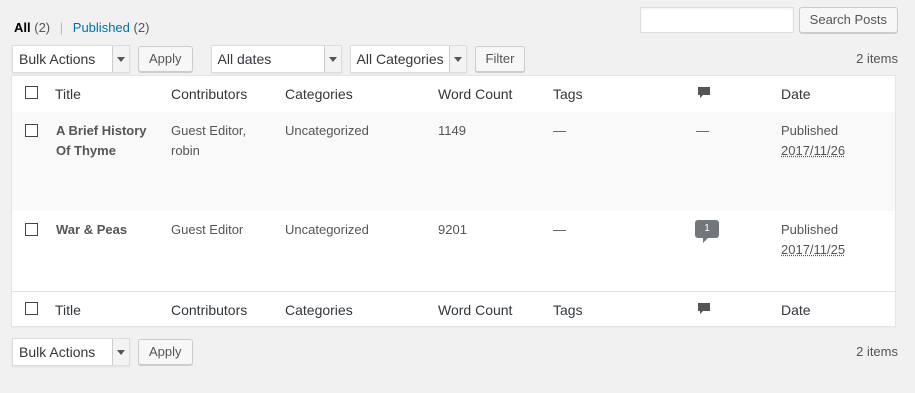 This screenshot has height=393, width=915. Describe the element at coordinates (207, 230) in the screenshot. I see `post-contributors-link: Guest Editor` at that location.